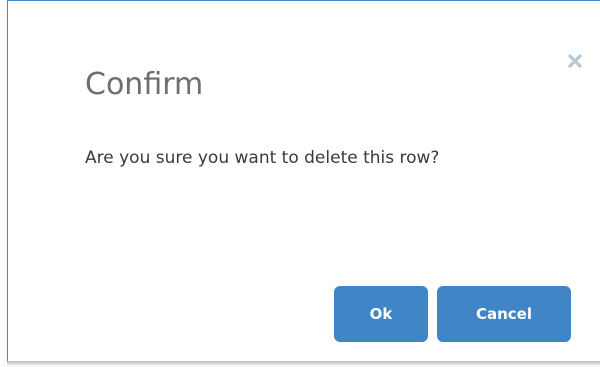  Describe the element at coordinates (504, 314) in the screenshot. I see `cancel-button: Cancel` at that location.